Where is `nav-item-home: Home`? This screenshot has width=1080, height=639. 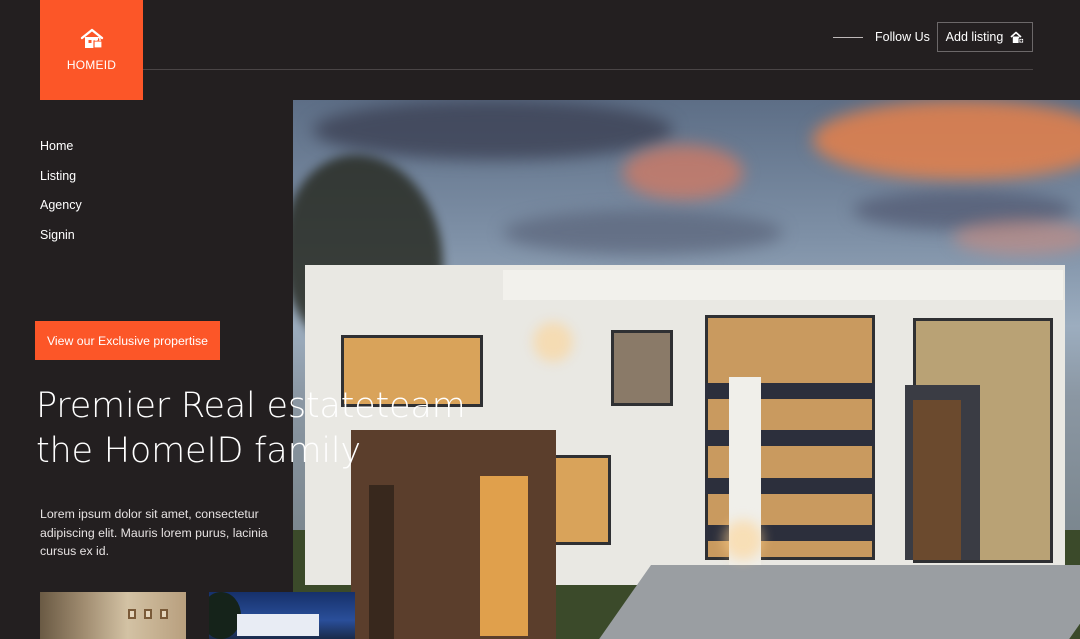
nav-item-home: Home is located at coordinates (61, 154).